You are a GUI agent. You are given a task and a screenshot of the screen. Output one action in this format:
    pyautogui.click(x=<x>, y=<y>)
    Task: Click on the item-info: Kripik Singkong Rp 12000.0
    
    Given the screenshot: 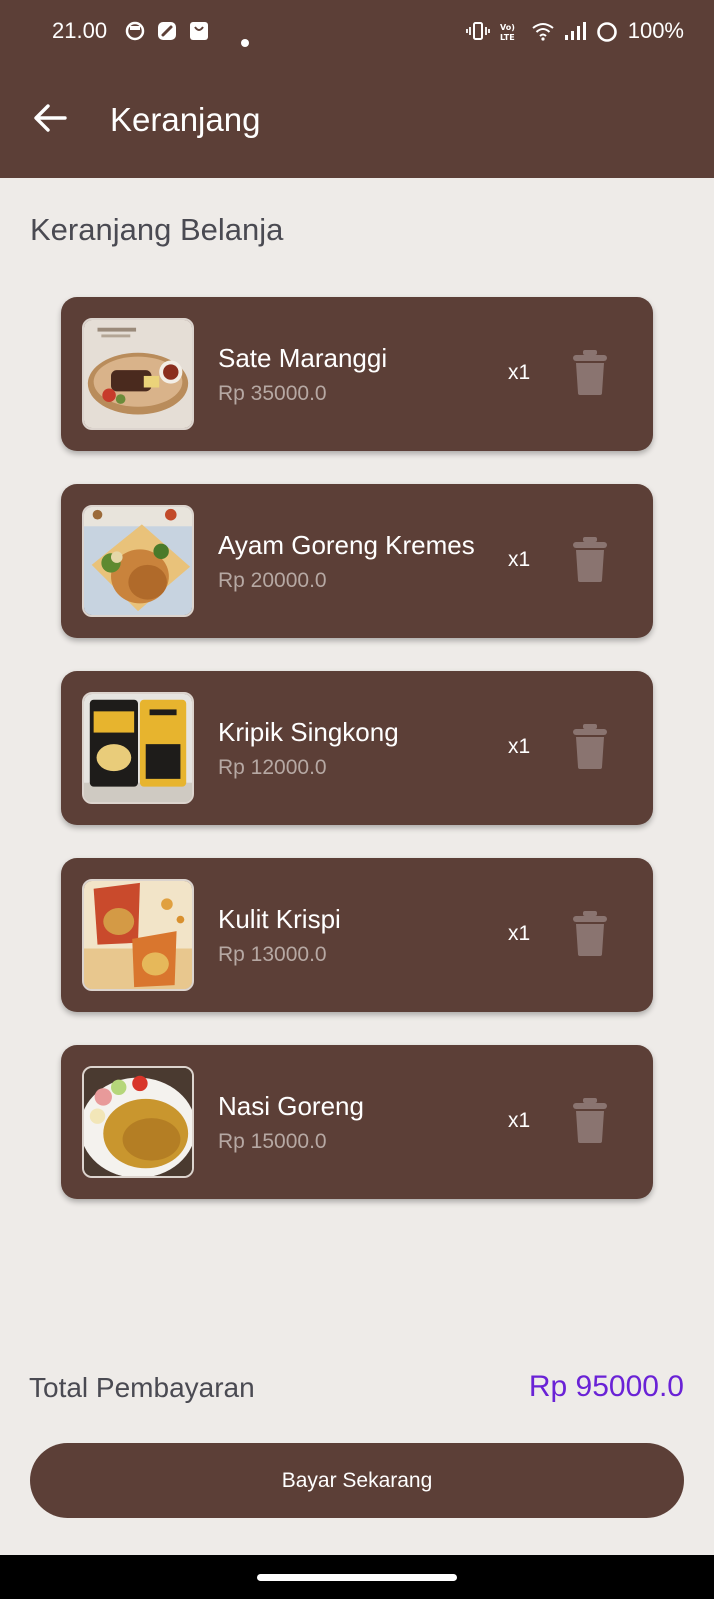 What is the action you would take?
    pyautogui.click(x=308, y=748)
    